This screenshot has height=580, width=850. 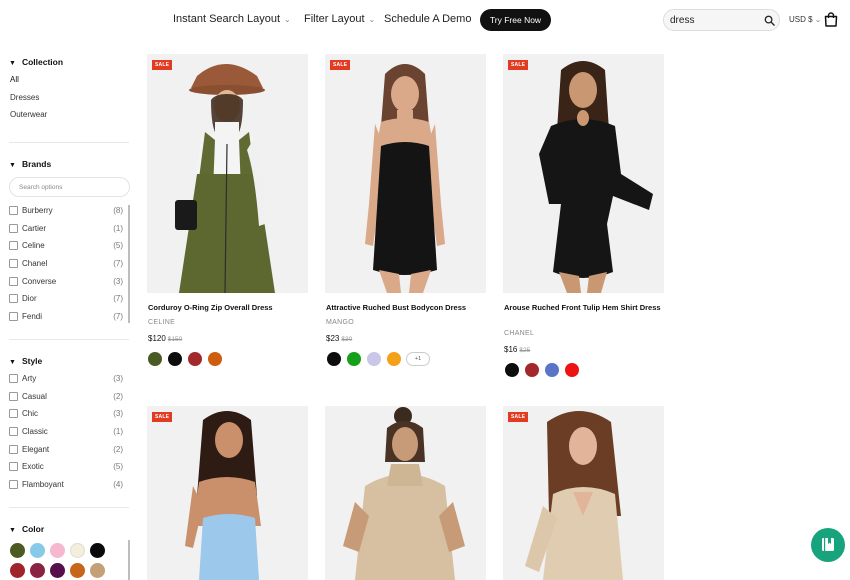 I want to click on style-option: Classic (1), so click(x=66, y=432).